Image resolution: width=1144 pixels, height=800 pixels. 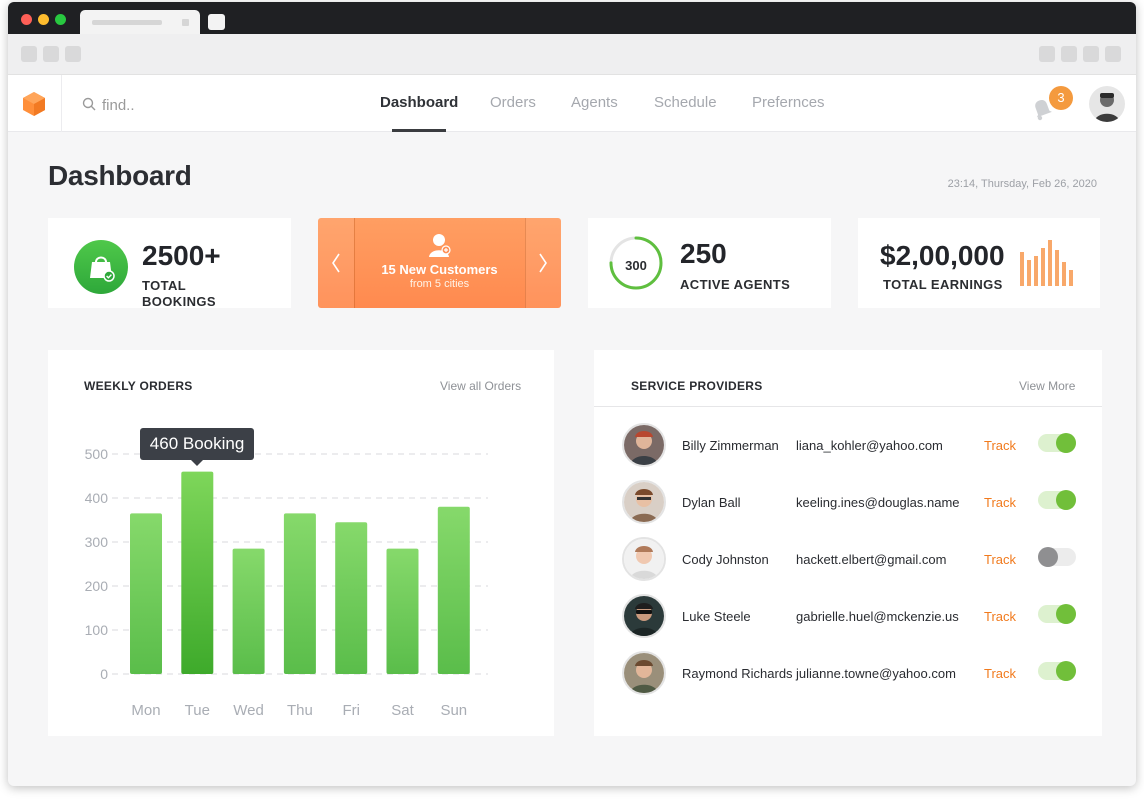 I want to click on current-datetime: 23:14, Thursday, Feb 26, 2020, so click(x=1022, y=184).